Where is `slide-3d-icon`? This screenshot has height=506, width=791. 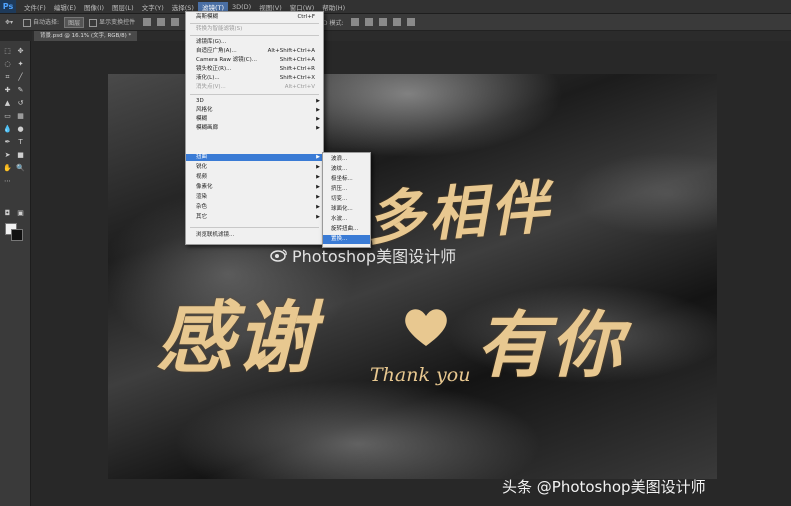
slide-3d-icon is located at coordinates (397, 22).